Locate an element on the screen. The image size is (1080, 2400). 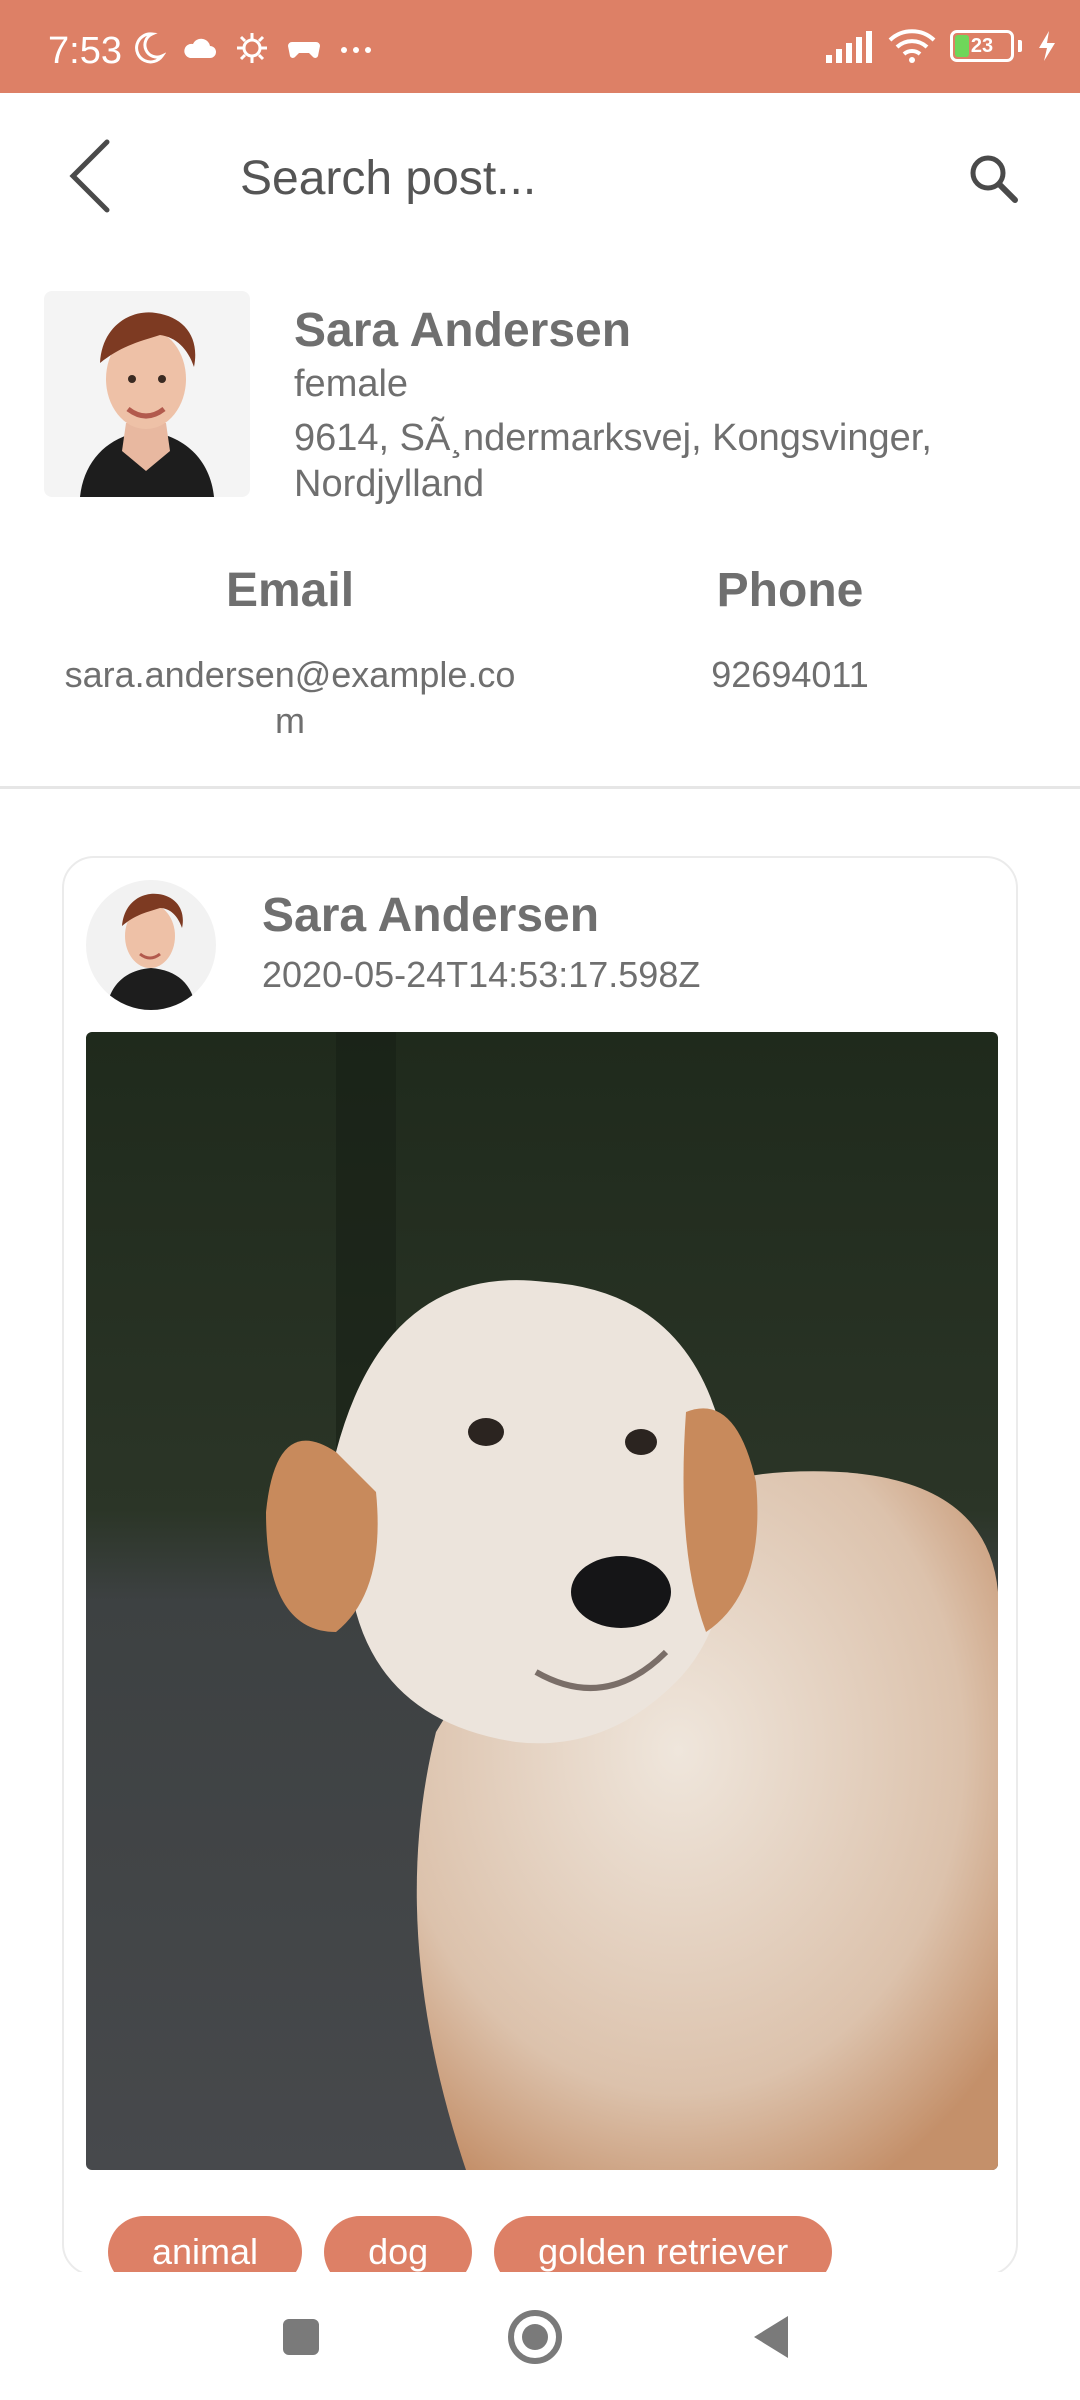
recents-button is located at coordinates (301, 2337).